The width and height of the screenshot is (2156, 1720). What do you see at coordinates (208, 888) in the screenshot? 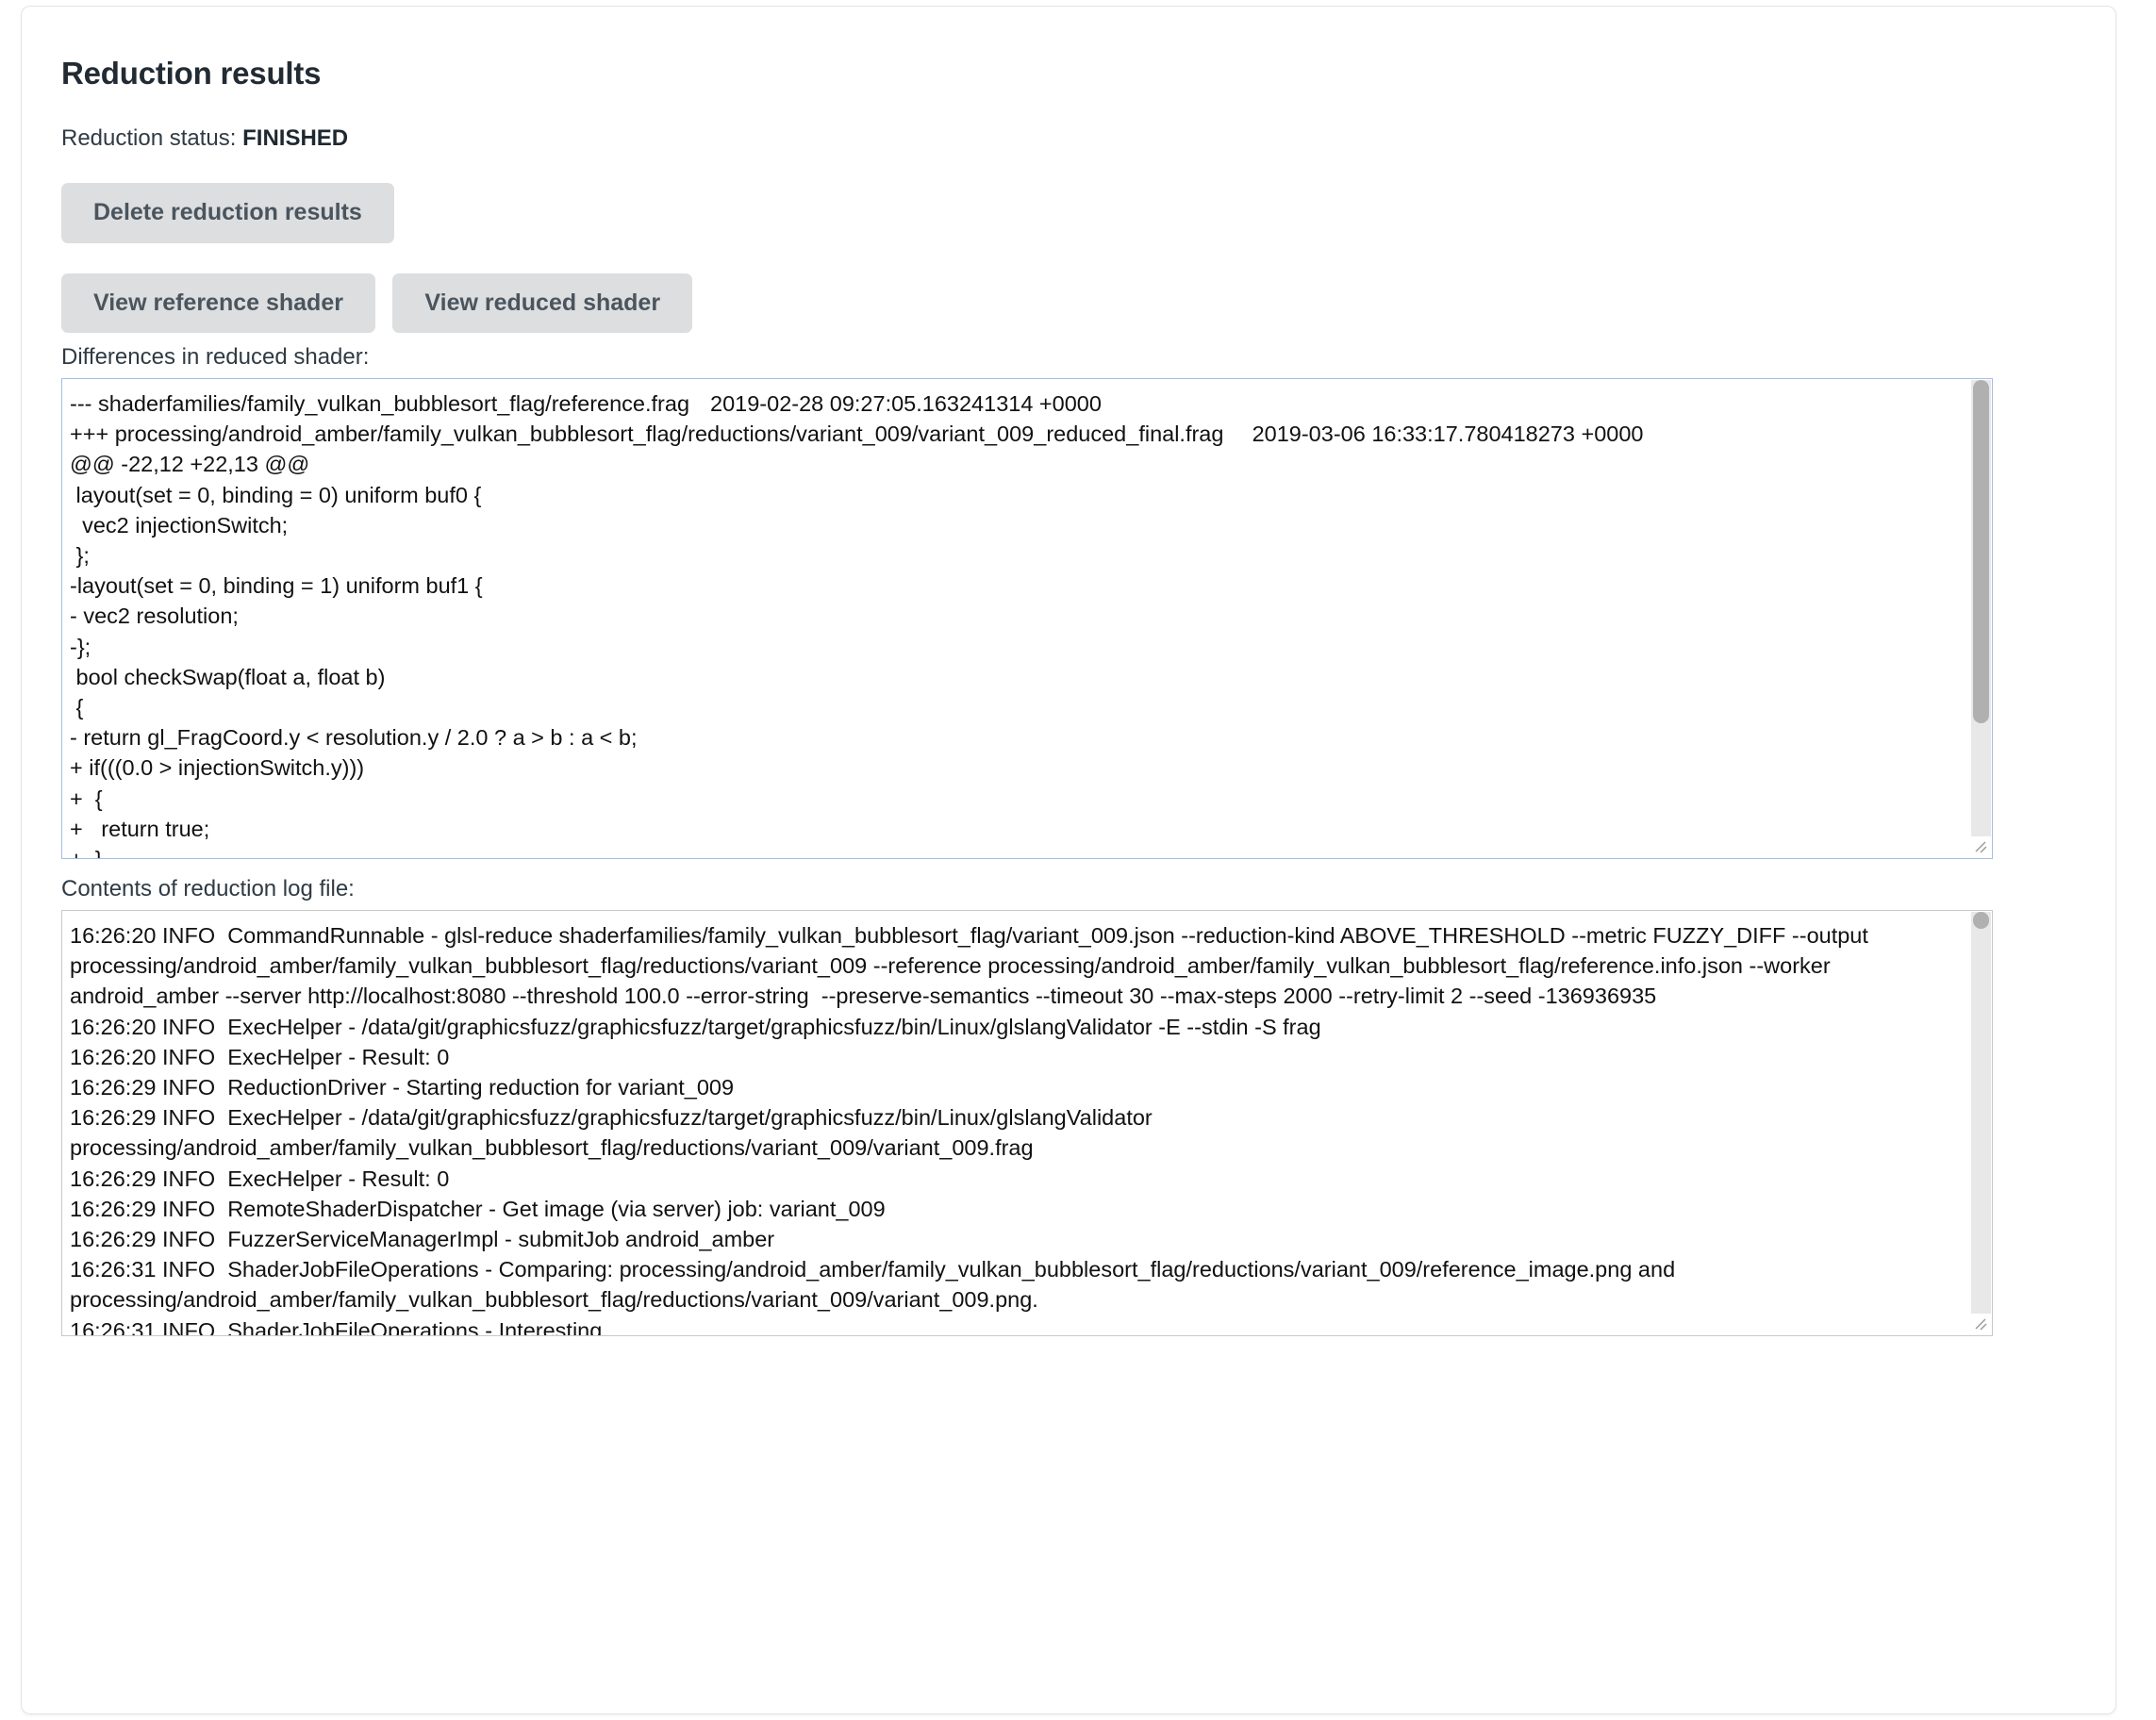
I see `log-label: Contents of reduction log file:` at bounding box center [208, 888].